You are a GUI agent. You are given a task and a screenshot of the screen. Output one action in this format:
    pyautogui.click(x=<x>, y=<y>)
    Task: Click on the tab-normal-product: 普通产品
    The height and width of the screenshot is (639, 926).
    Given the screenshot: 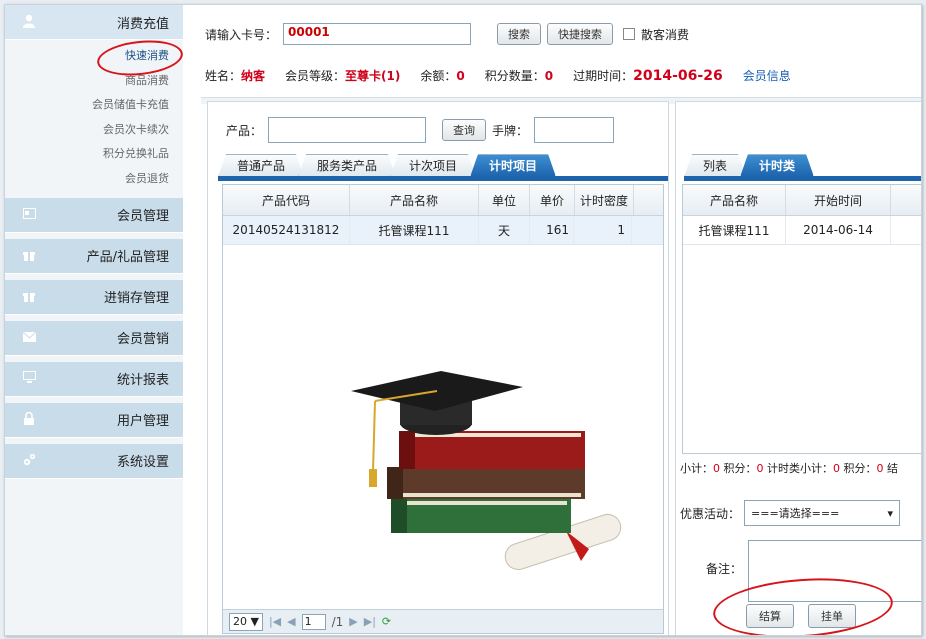 What is the action you would take?
    pyautogui.click(x=261, y=165)
    